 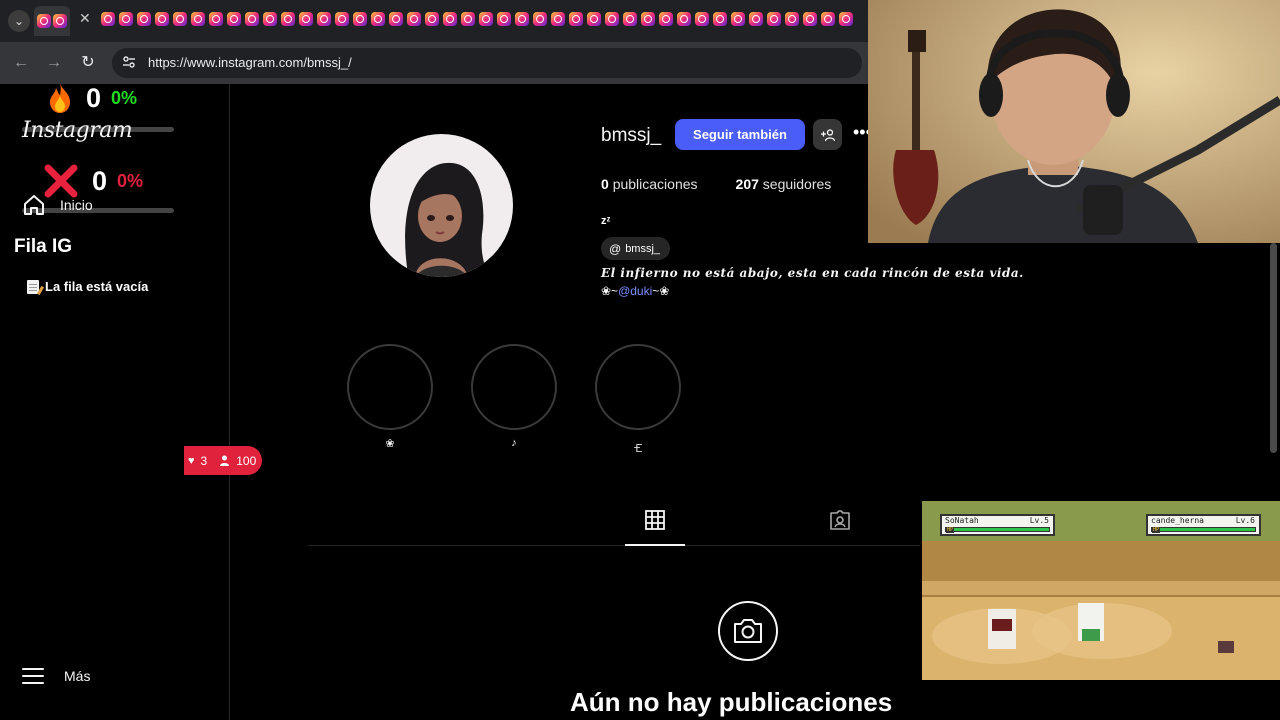 I want to click on player-name: SoNatah, so click(x=962, y=520).